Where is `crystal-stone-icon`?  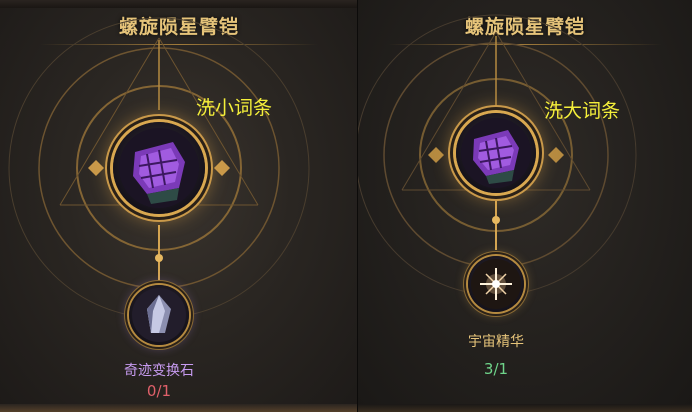 crystal-stone-icon is located at coordinates (159, 315).